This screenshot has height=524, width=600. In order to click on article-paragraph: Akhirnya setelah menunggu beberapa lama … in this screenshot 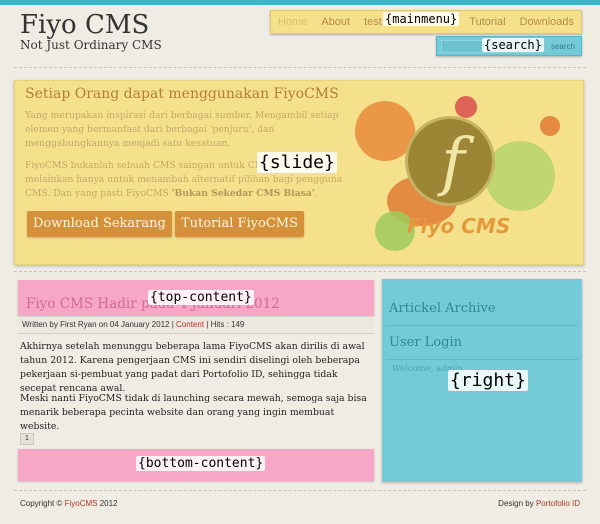, I will do `click(192, 367)`.